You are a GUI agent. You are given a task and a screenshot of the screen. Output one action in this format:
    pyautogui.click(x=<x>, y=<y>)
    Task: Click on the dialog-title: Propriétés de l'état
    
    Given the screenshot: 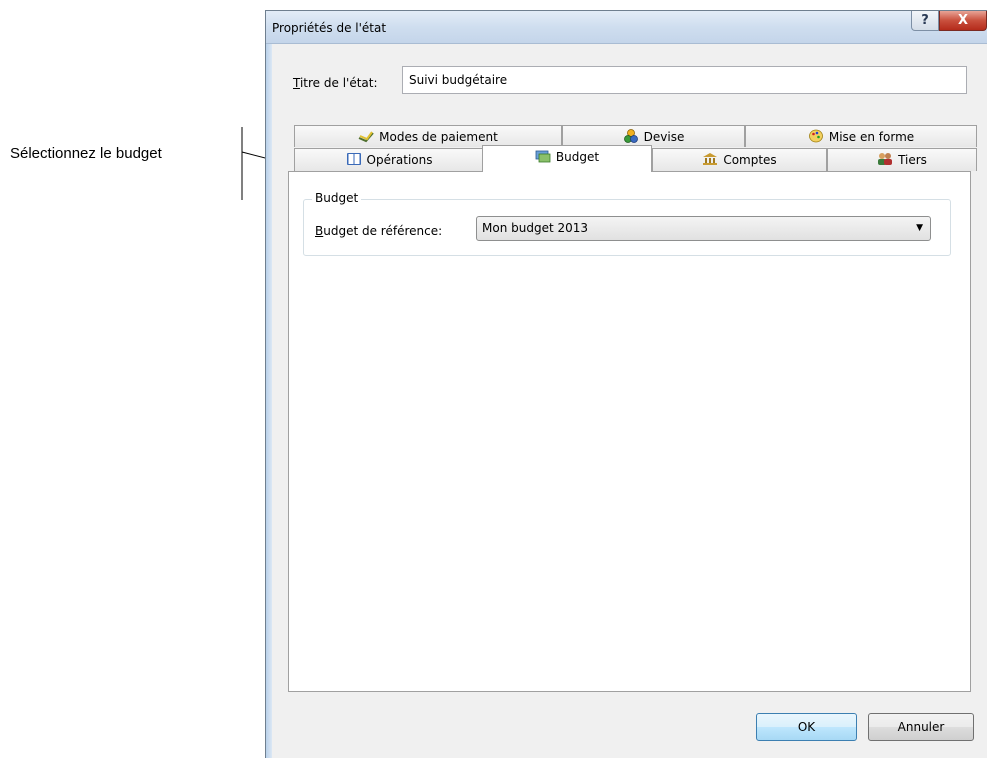 What is the action you would take?
    pyautogui.click(x=329, y=28)
    